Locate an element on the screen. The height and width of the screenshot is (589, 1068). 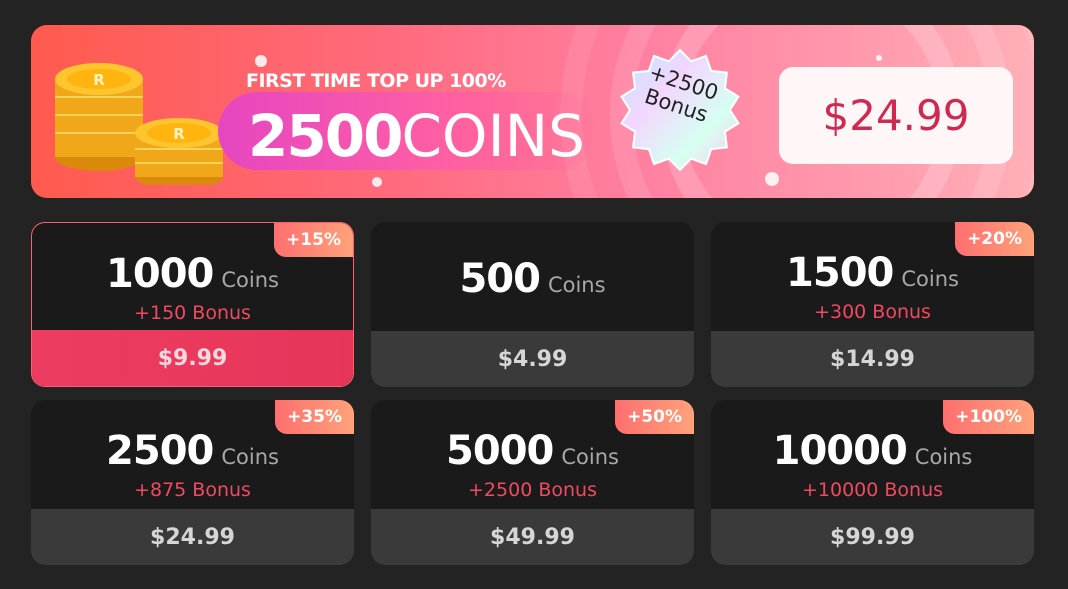
bonus-percent-tag: +15% is located at coordinates (313, 240).